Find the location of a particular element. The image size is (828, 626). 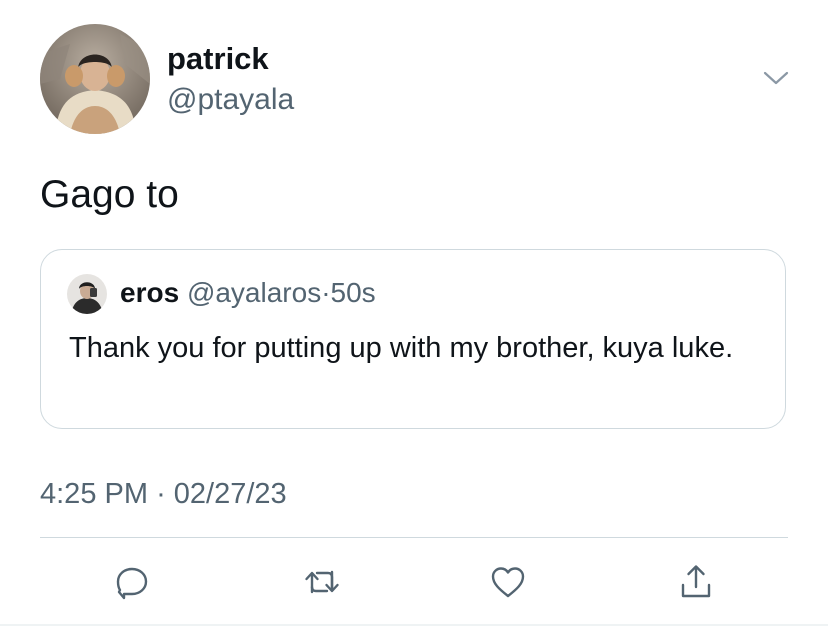

reply-button is located at coordinates (132, 582).